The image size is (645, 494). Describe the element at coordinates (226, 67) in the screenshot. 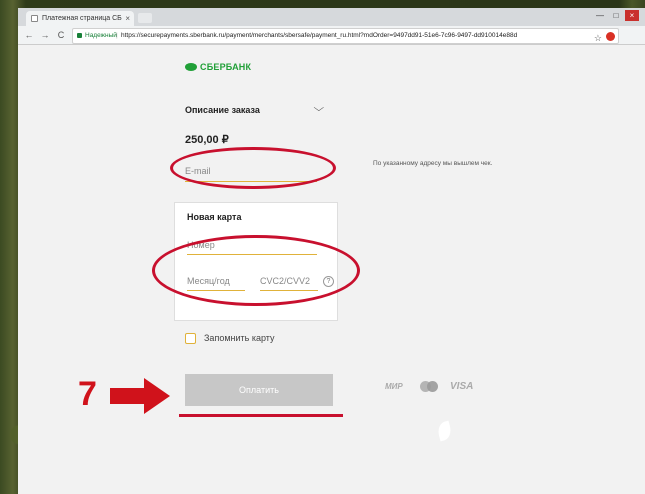

I see `logo-text: СБЕРБАНК` at that location.